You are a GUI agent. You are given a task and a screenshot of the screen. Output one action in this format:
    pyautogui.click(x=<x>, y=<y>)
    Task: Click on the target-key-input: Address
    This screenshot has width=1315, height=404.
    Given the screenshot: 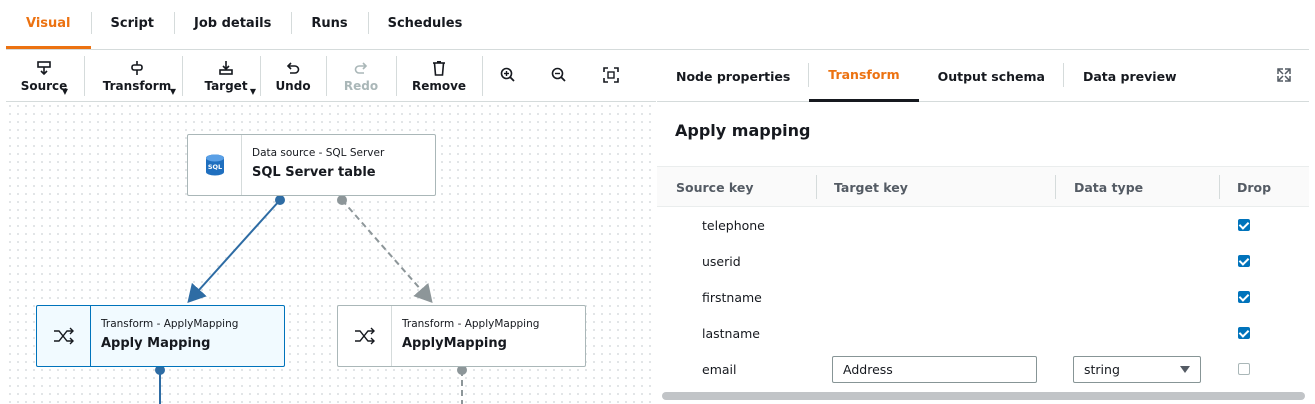 What is the action you would take?
    pyautogui.click(x=934, y=369)
    